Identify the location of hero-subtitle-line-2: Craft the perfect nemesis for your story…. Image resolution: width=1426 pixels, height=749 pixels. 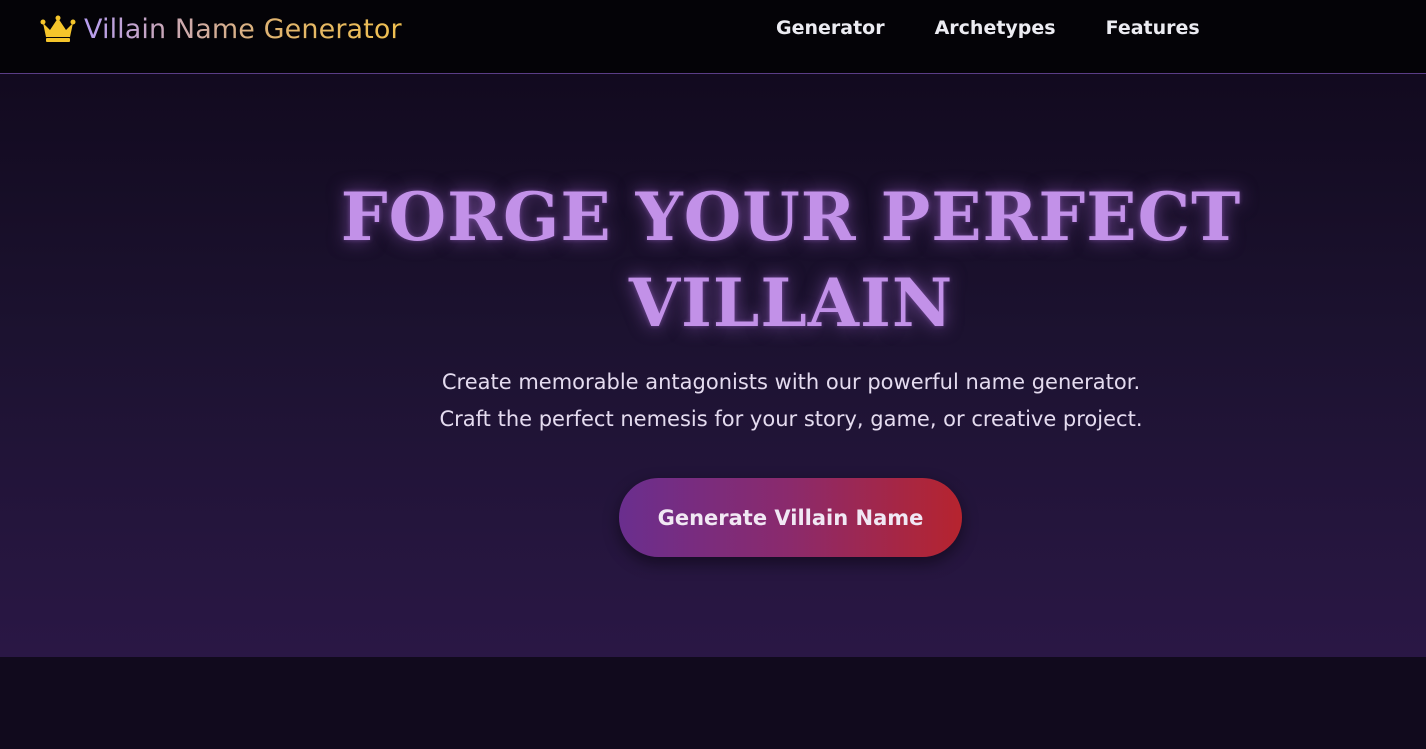
(791, 419).